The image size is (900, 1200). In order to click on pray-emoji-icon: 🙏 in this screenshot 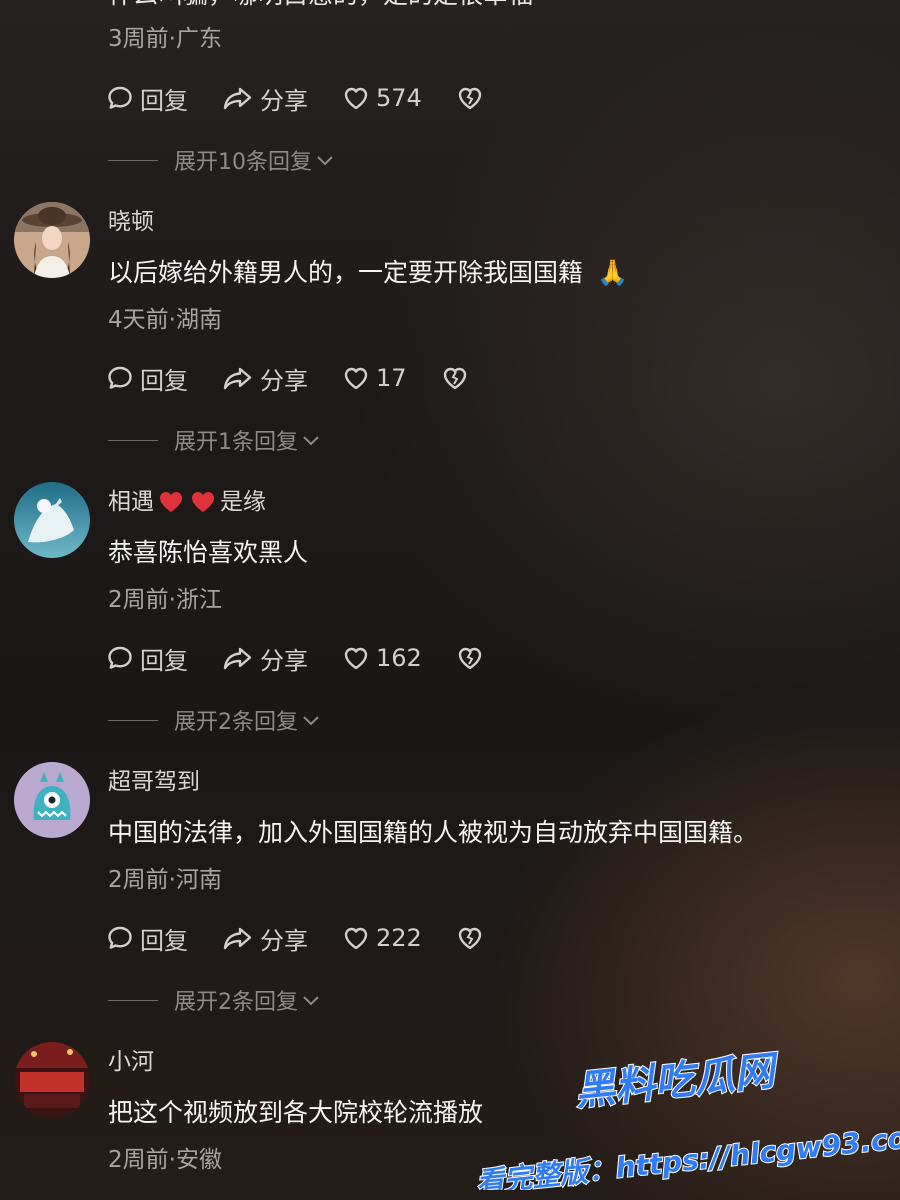, I will do `click(612, 272)`.